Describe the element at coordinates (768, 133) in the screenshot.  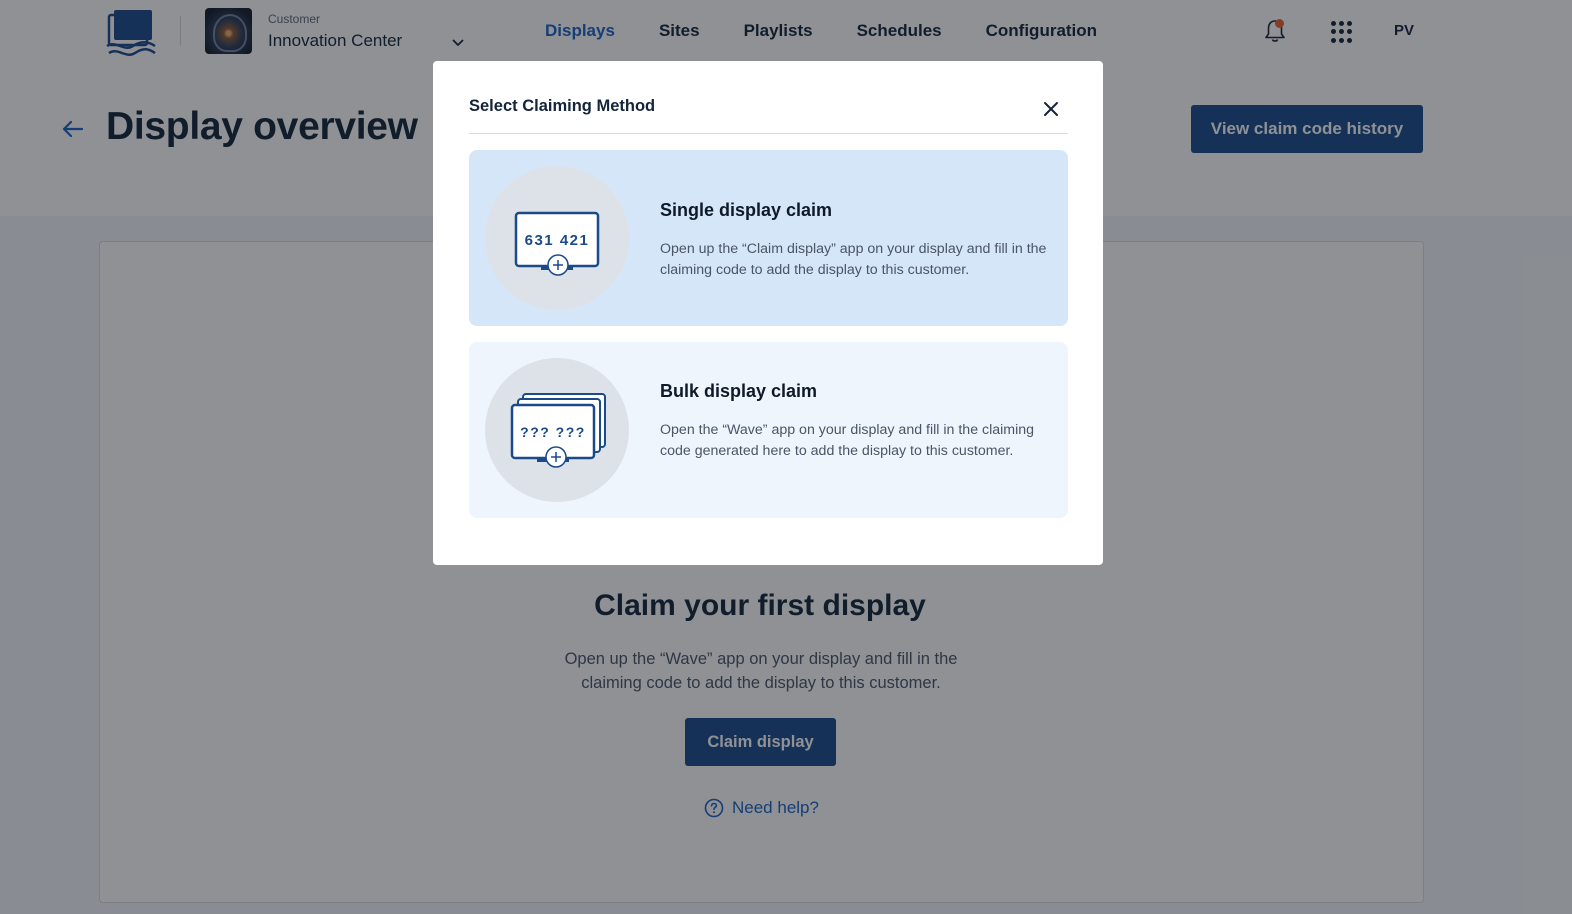
I see `dialog-divider` at that location.